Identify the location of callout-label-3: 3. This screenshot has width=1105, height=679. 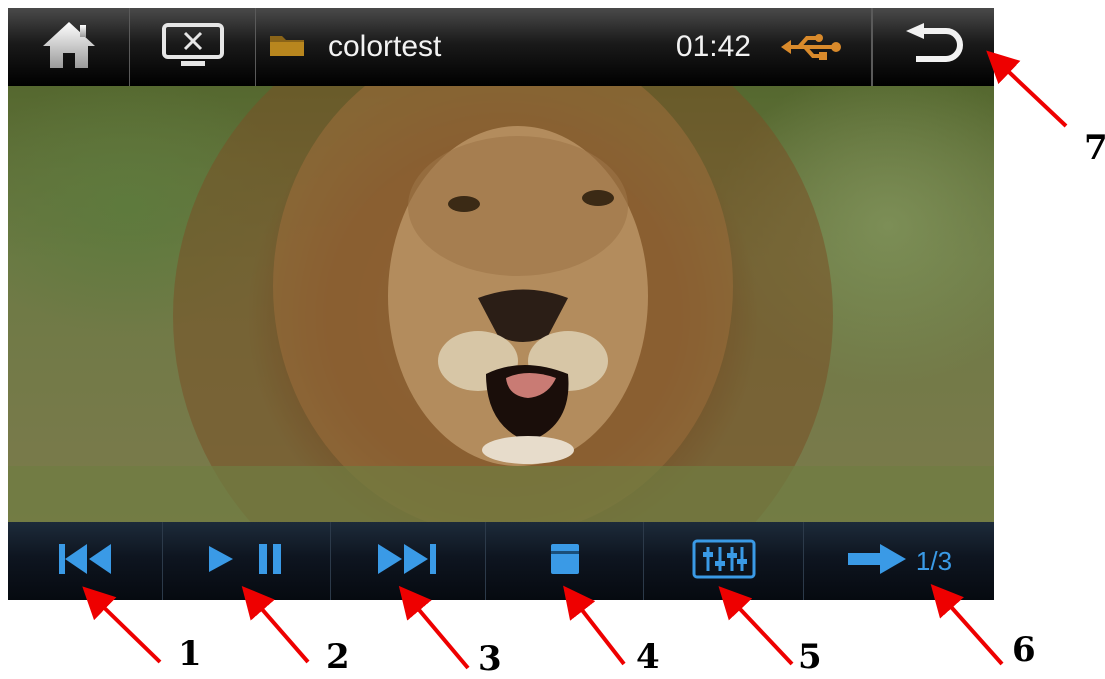
(490, 659).